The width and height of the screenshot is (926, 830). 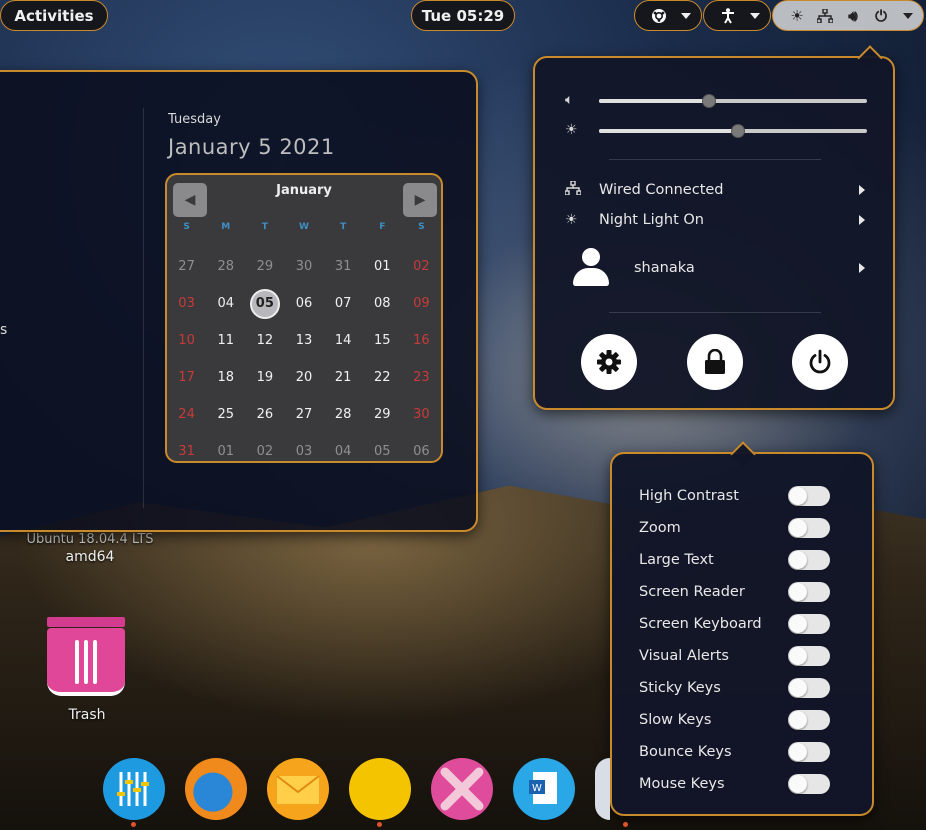 What do you see at coordinates (90, 557) in the screenshot?
I see `desktop-arch-label: amd64` at bounding box center [90, 557].